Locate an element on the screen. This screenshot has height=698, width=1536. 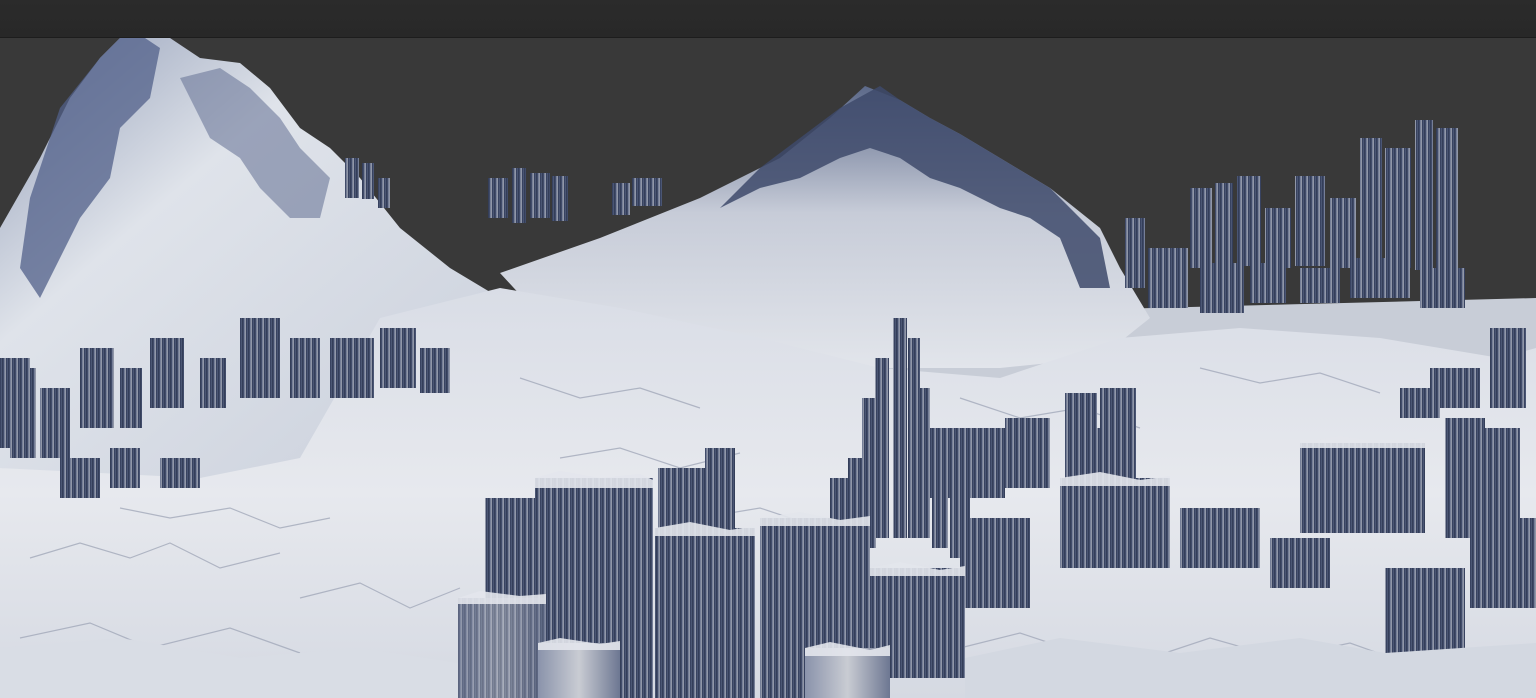
viewport-header is located at coordinates (768, 19).